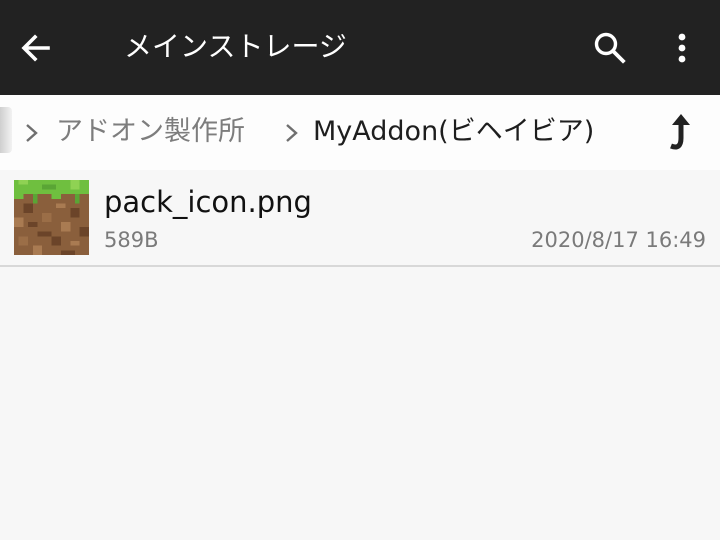 The width and height of the screenshot is (720, 540). Describe the element at coordinates (36, 48) in the screenshot. I see `arrow-back-icon` at that location.